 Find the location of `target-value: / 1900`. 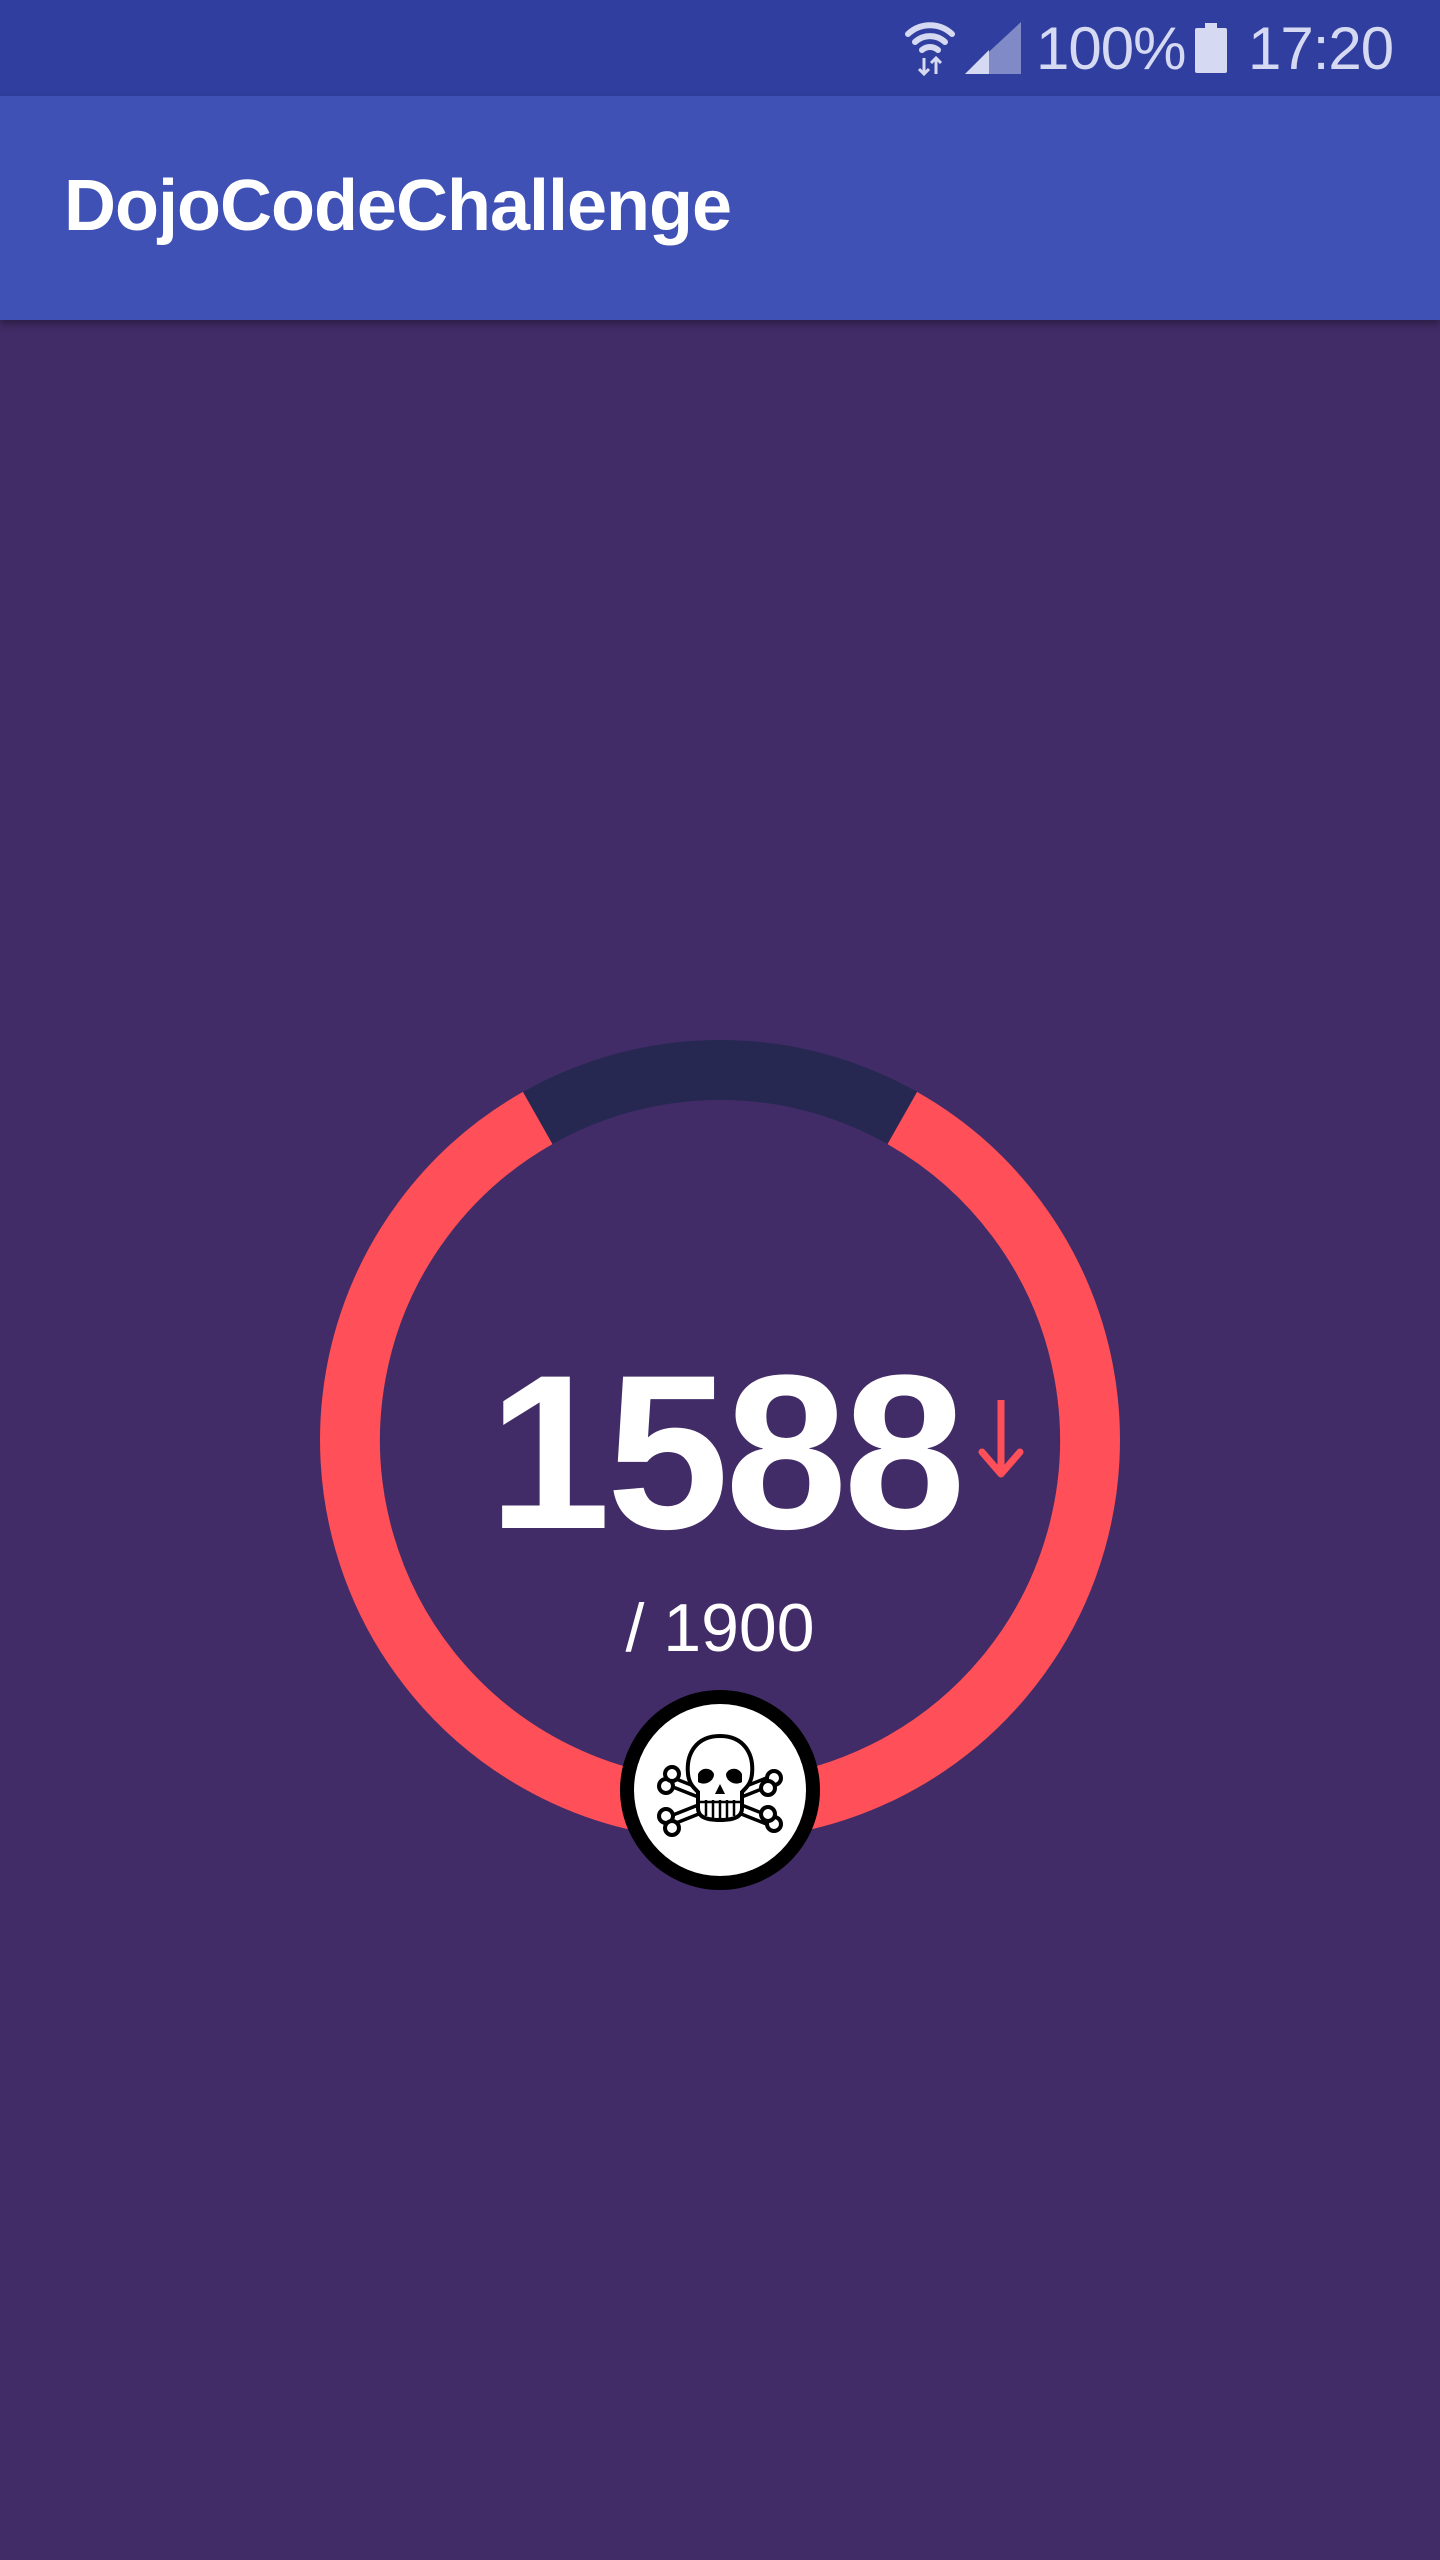

target-value: / 1900 is located at coordinates (720, 1628).